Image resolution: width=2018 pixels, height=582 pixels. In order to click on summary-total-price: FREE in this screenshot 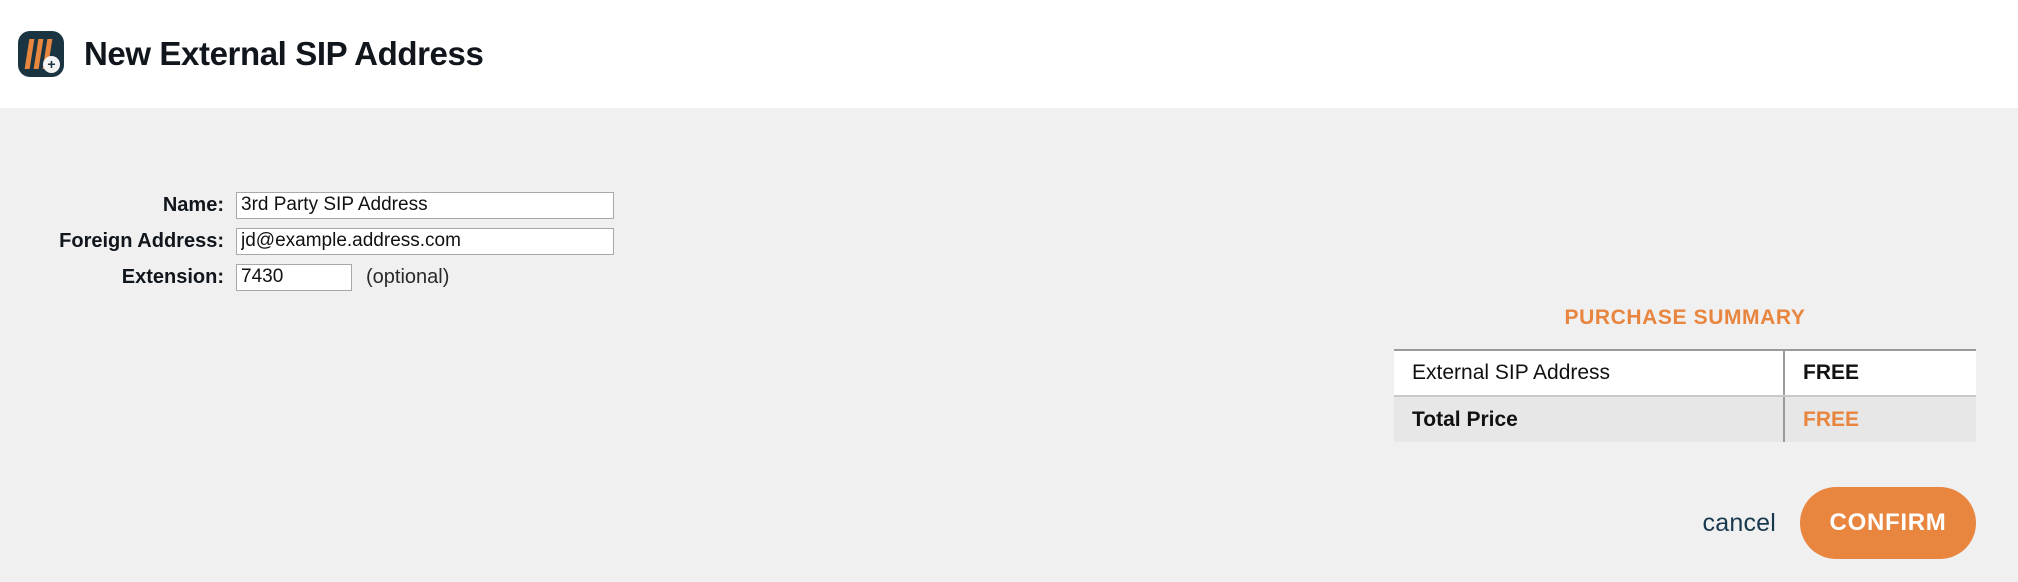, I will do `click(1879, 419)`.